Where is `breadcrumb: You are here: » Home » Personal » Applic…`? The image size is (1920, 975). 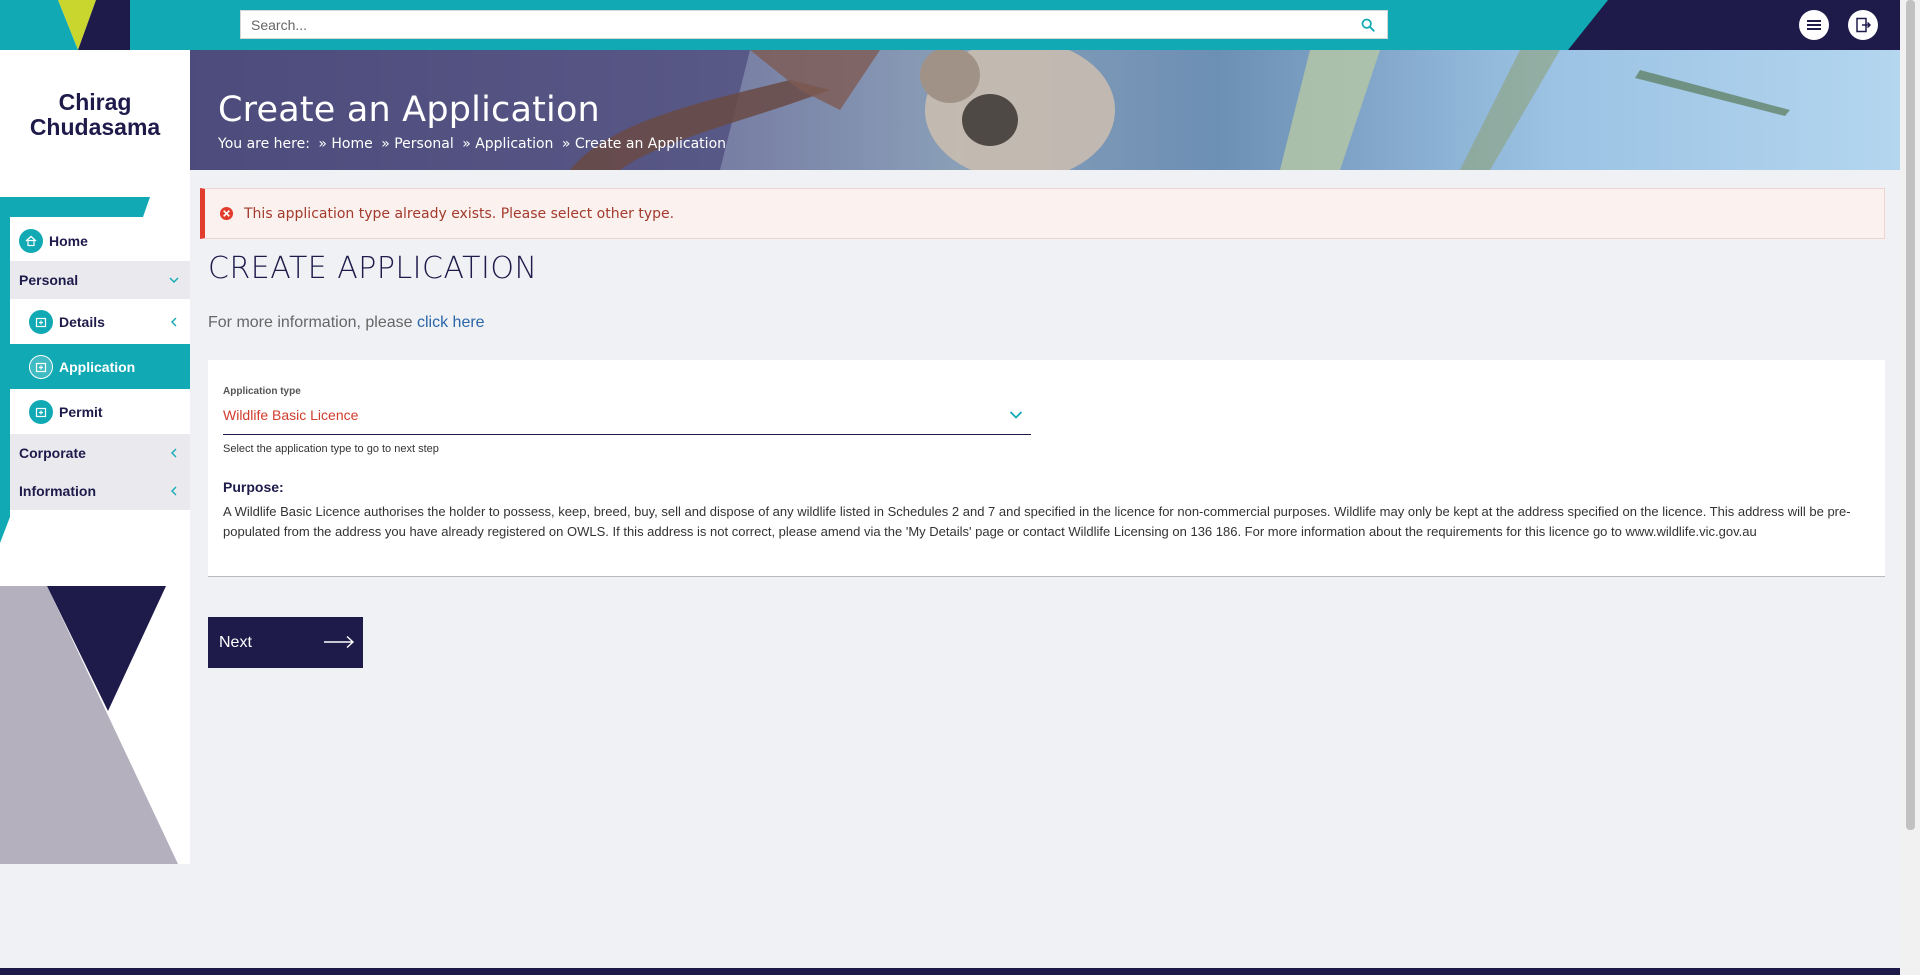
breadcrumb: You are here: » Home » Personal » Applic… is located at coordinates (474, 144).